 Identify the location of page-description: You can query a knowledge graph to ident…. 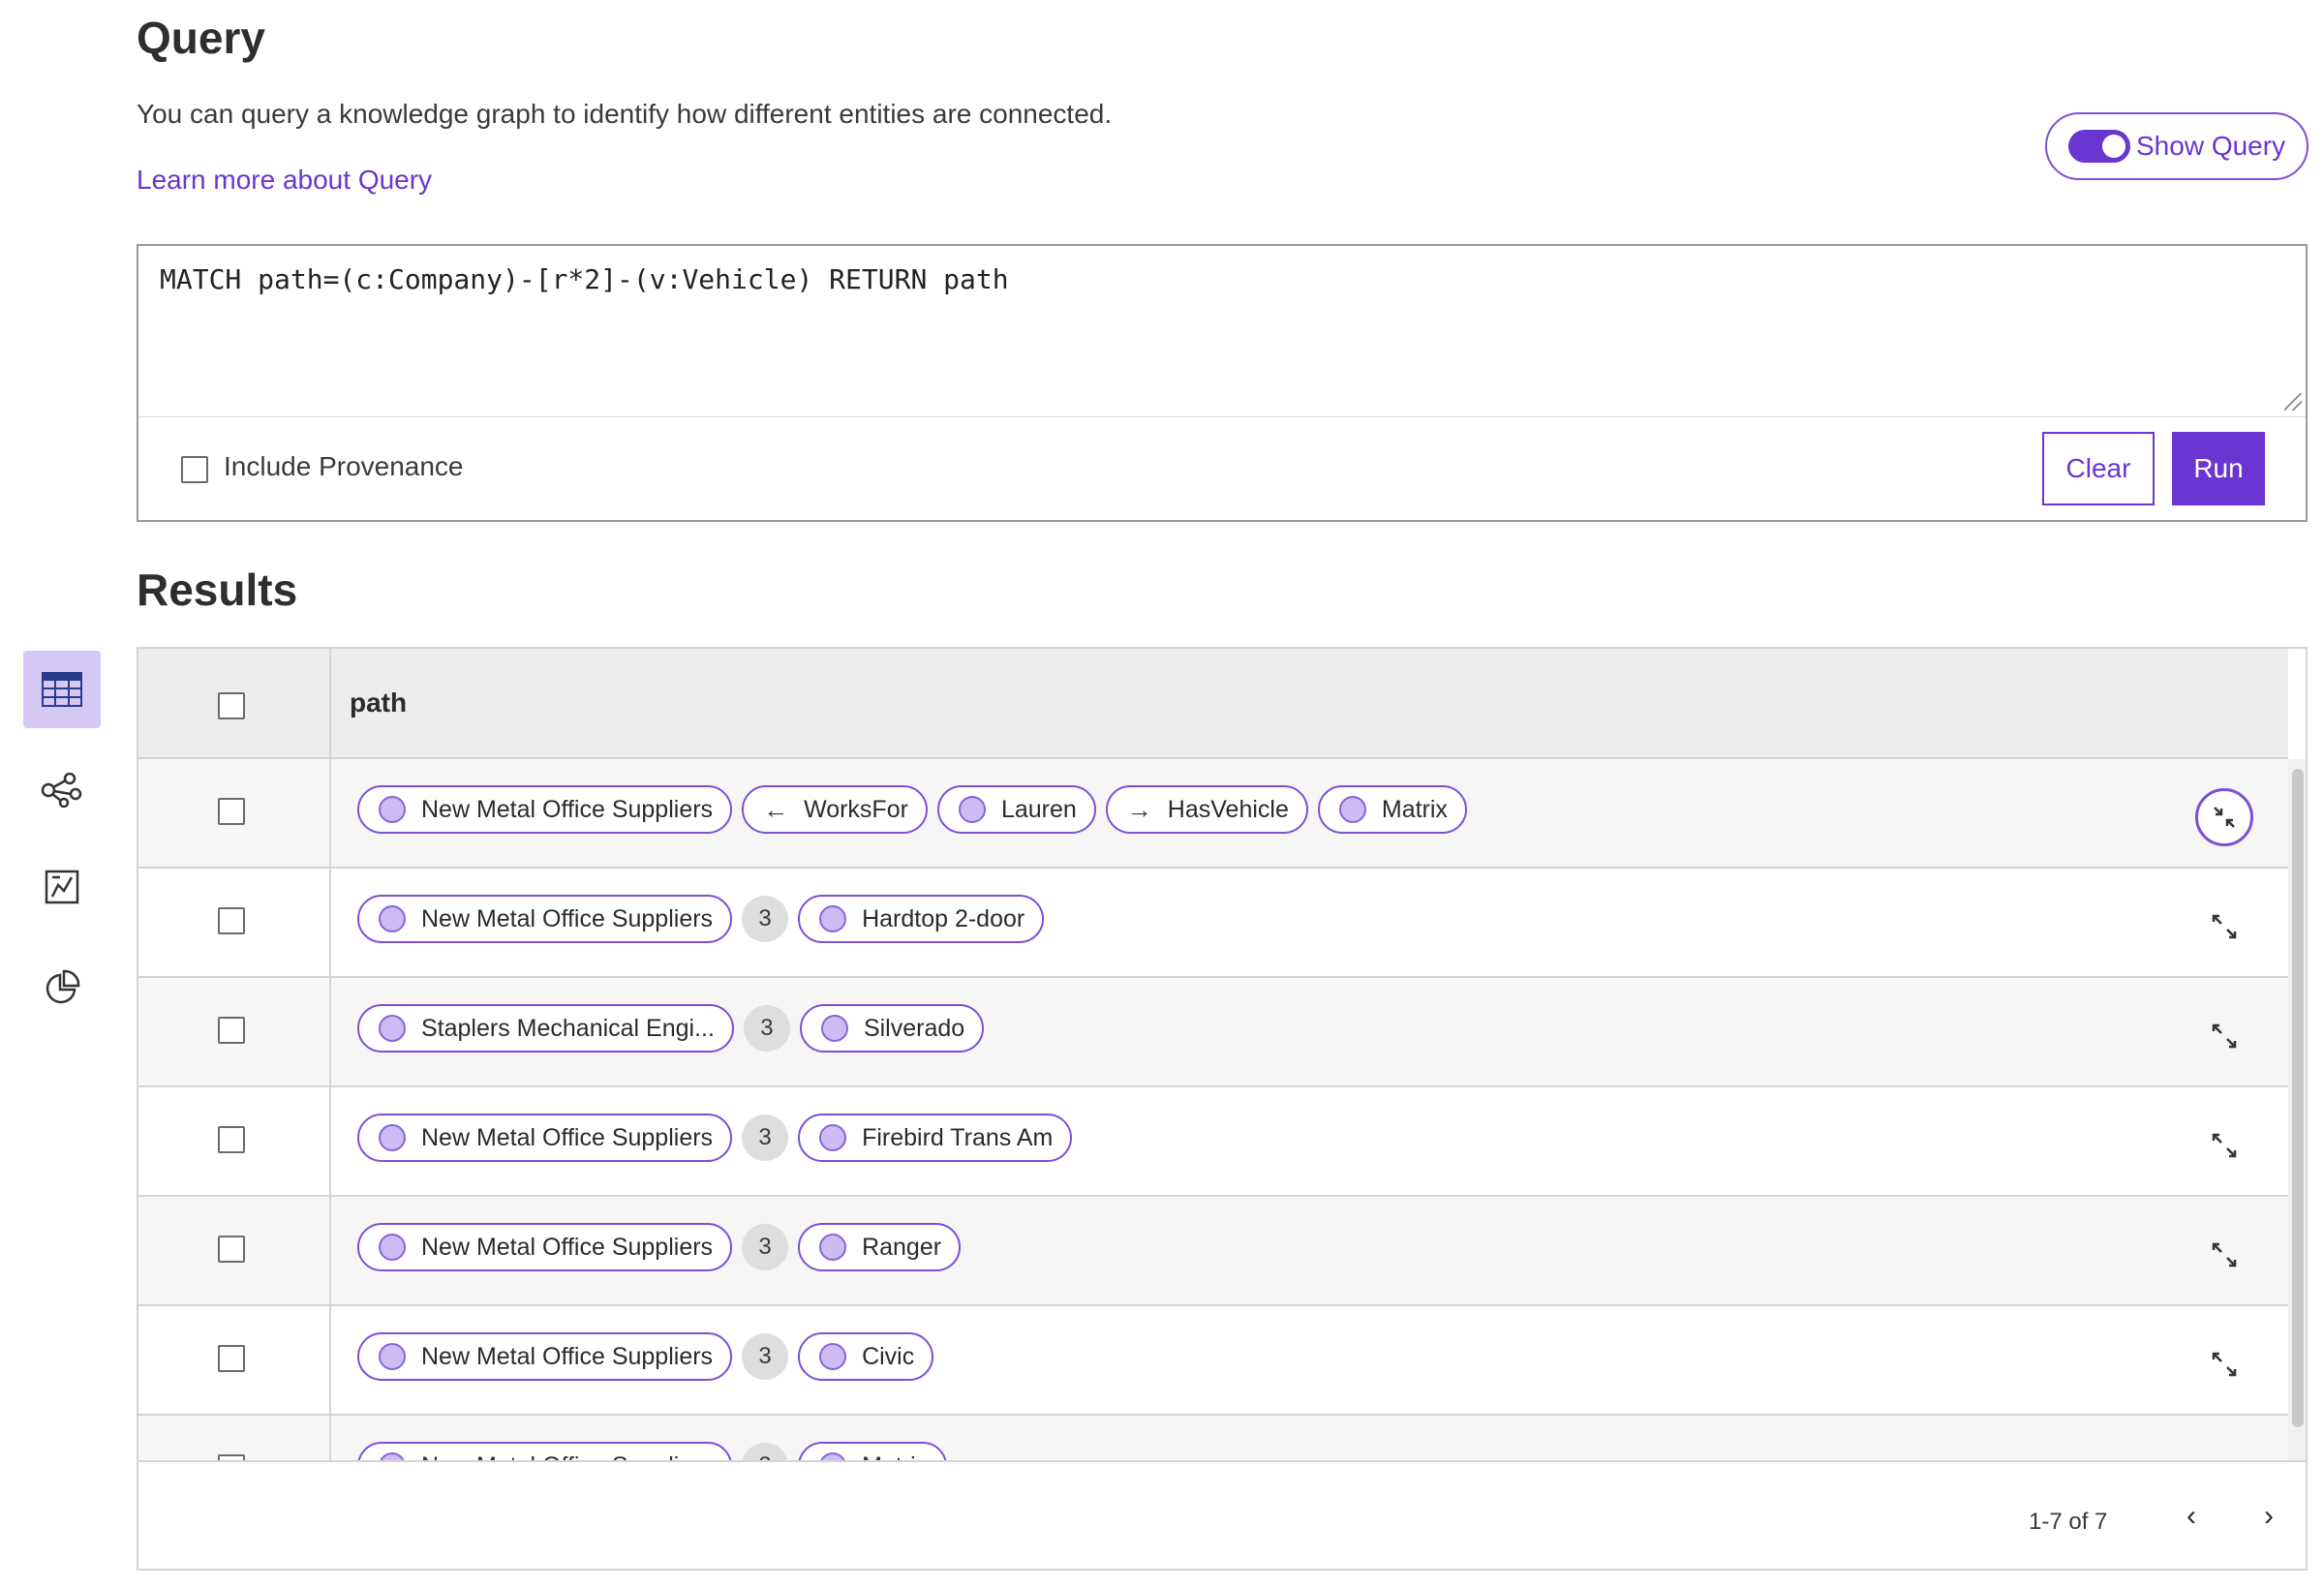
(625, 114).